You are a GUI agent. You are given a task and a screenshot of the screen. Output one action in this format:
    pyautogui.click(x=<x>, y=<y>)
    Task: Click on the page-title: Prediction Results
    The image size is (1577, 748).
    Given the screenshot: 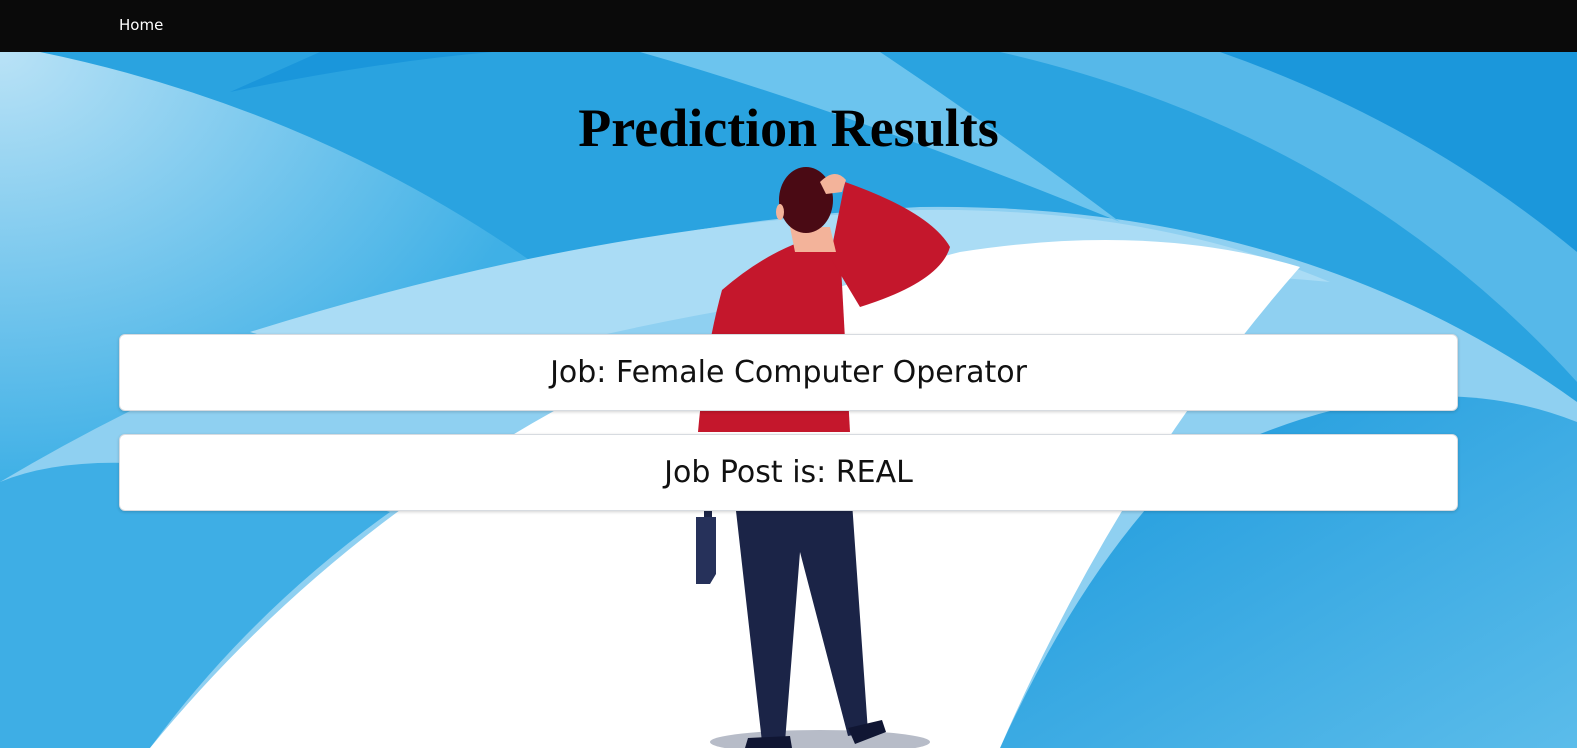 What is the action you would take?
    pyautogui.click(x=788, y=128)
    